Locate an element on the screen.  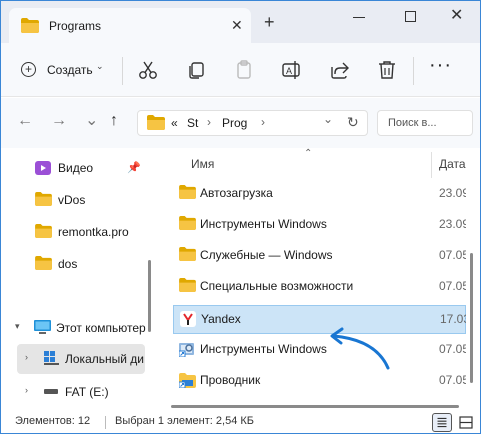
refresh-icon: ↻ is located at coordinates (353, 122).